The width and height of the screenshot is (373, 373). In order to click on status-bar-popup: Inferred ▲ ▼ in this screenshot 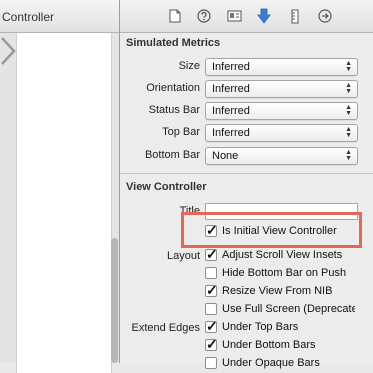, I will do `click(281, 111)`.